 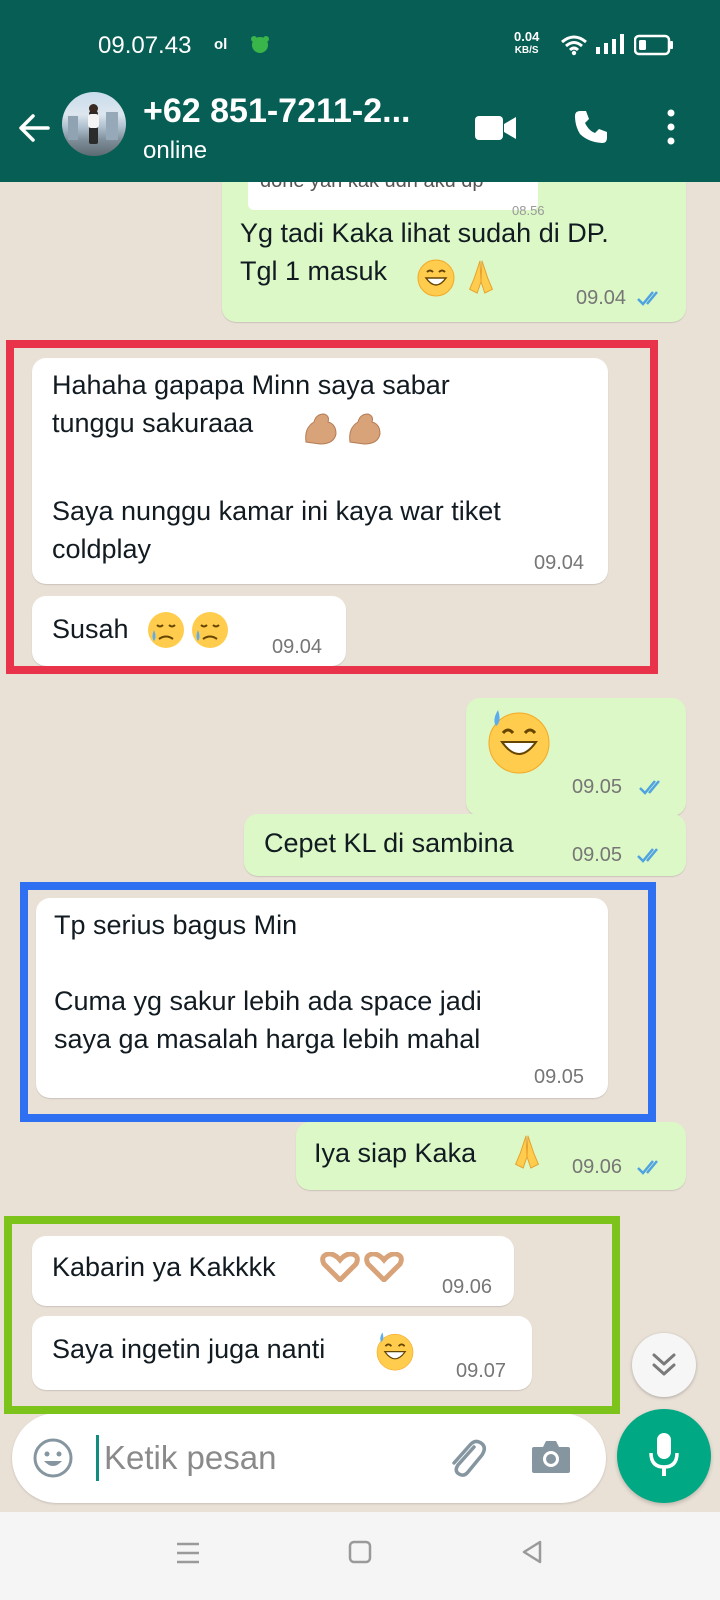 I want to click on quoted-message-text: done yah kak udh aku dp, so click(x=372, y=191).